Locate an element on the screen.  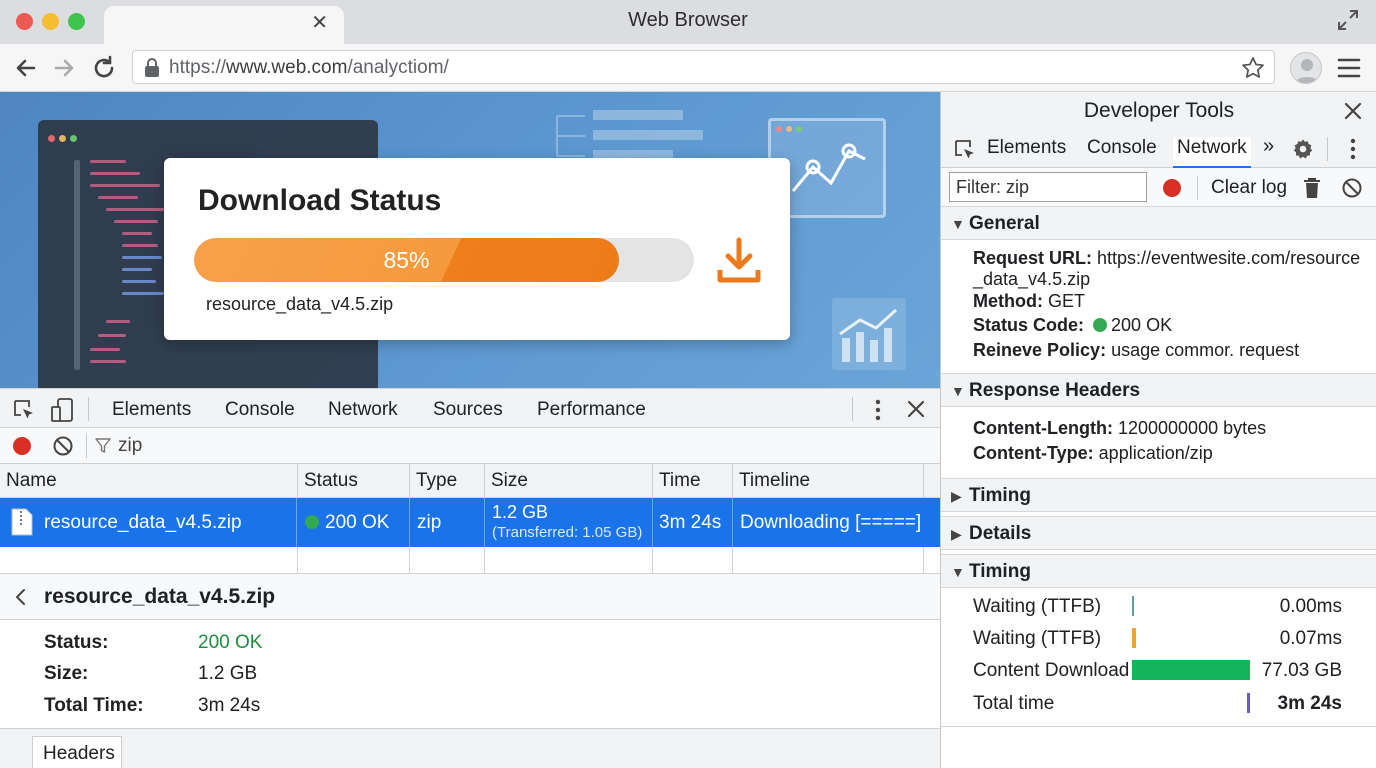
status-value: 200 OK is located at coordinates (230, 642).